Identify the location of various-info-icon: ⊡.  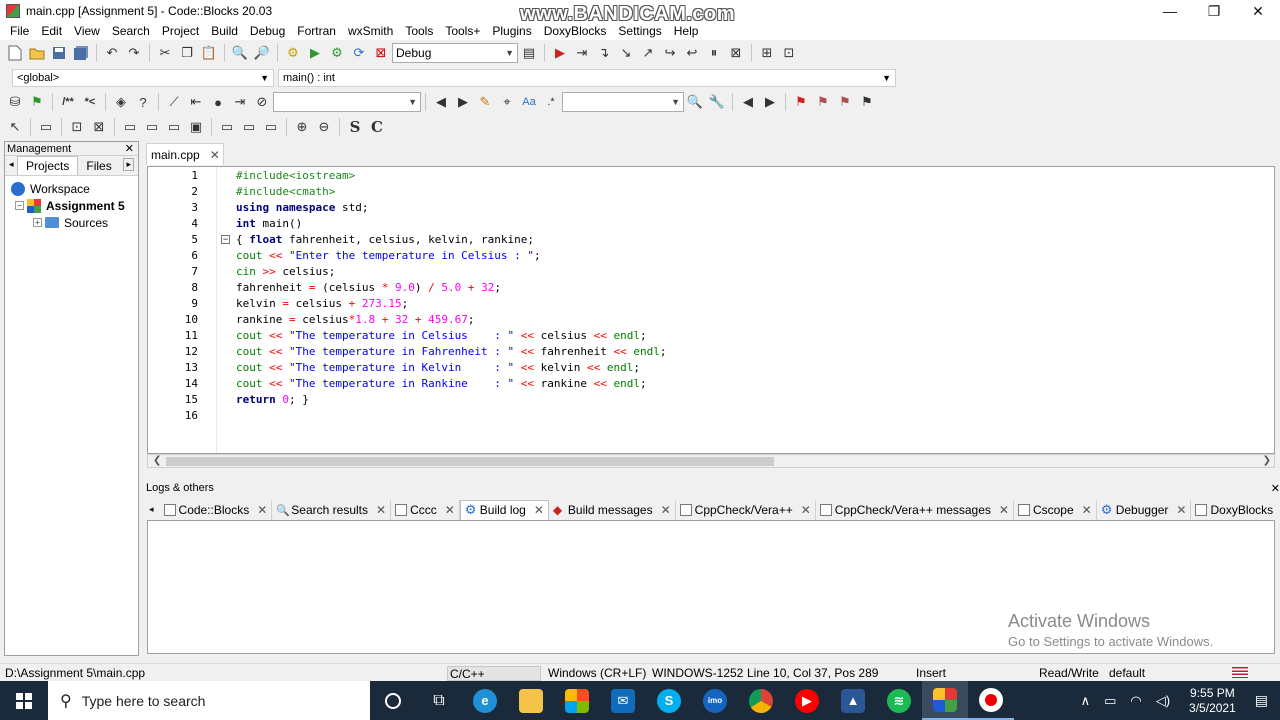
(789, 53).